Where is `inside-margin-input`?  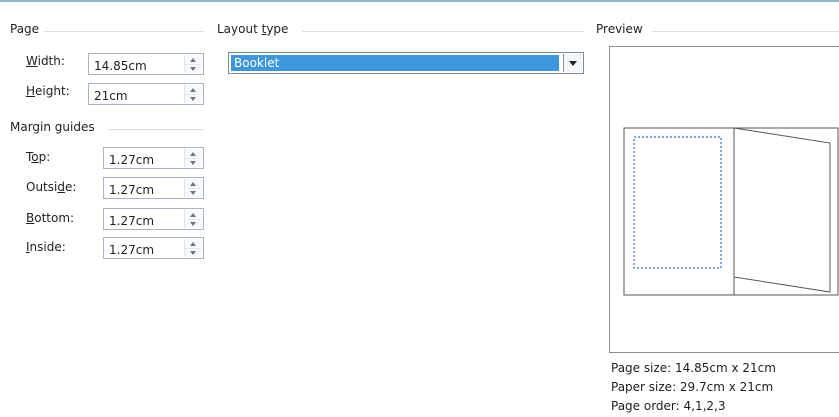
inside-margin-input is located at coordinates (142, 248).